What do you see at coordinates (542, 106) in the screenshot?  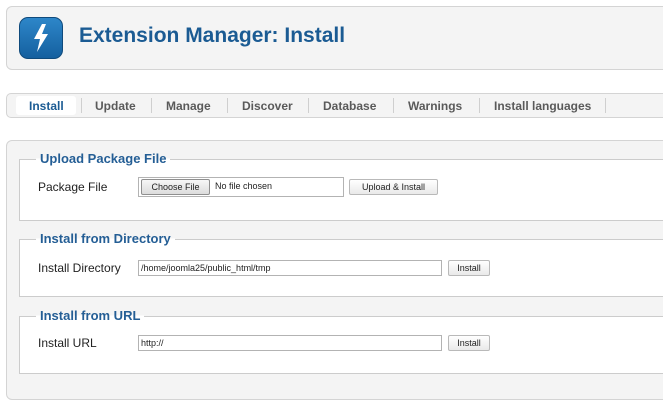 I see `tab-install-languages: Install languages` at bounding box center [542, 106].